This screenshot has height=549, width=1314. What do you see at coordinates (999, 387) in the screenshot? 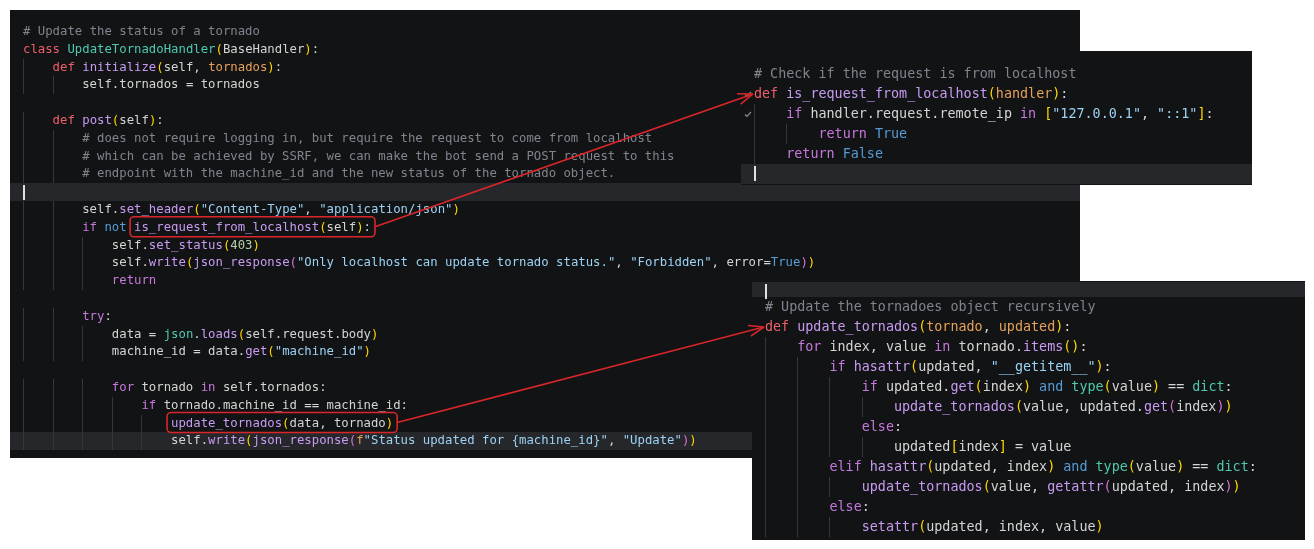
I see `code-line: if updated.get(index) and type(value) == dict:` at bounding box center [999, 387].